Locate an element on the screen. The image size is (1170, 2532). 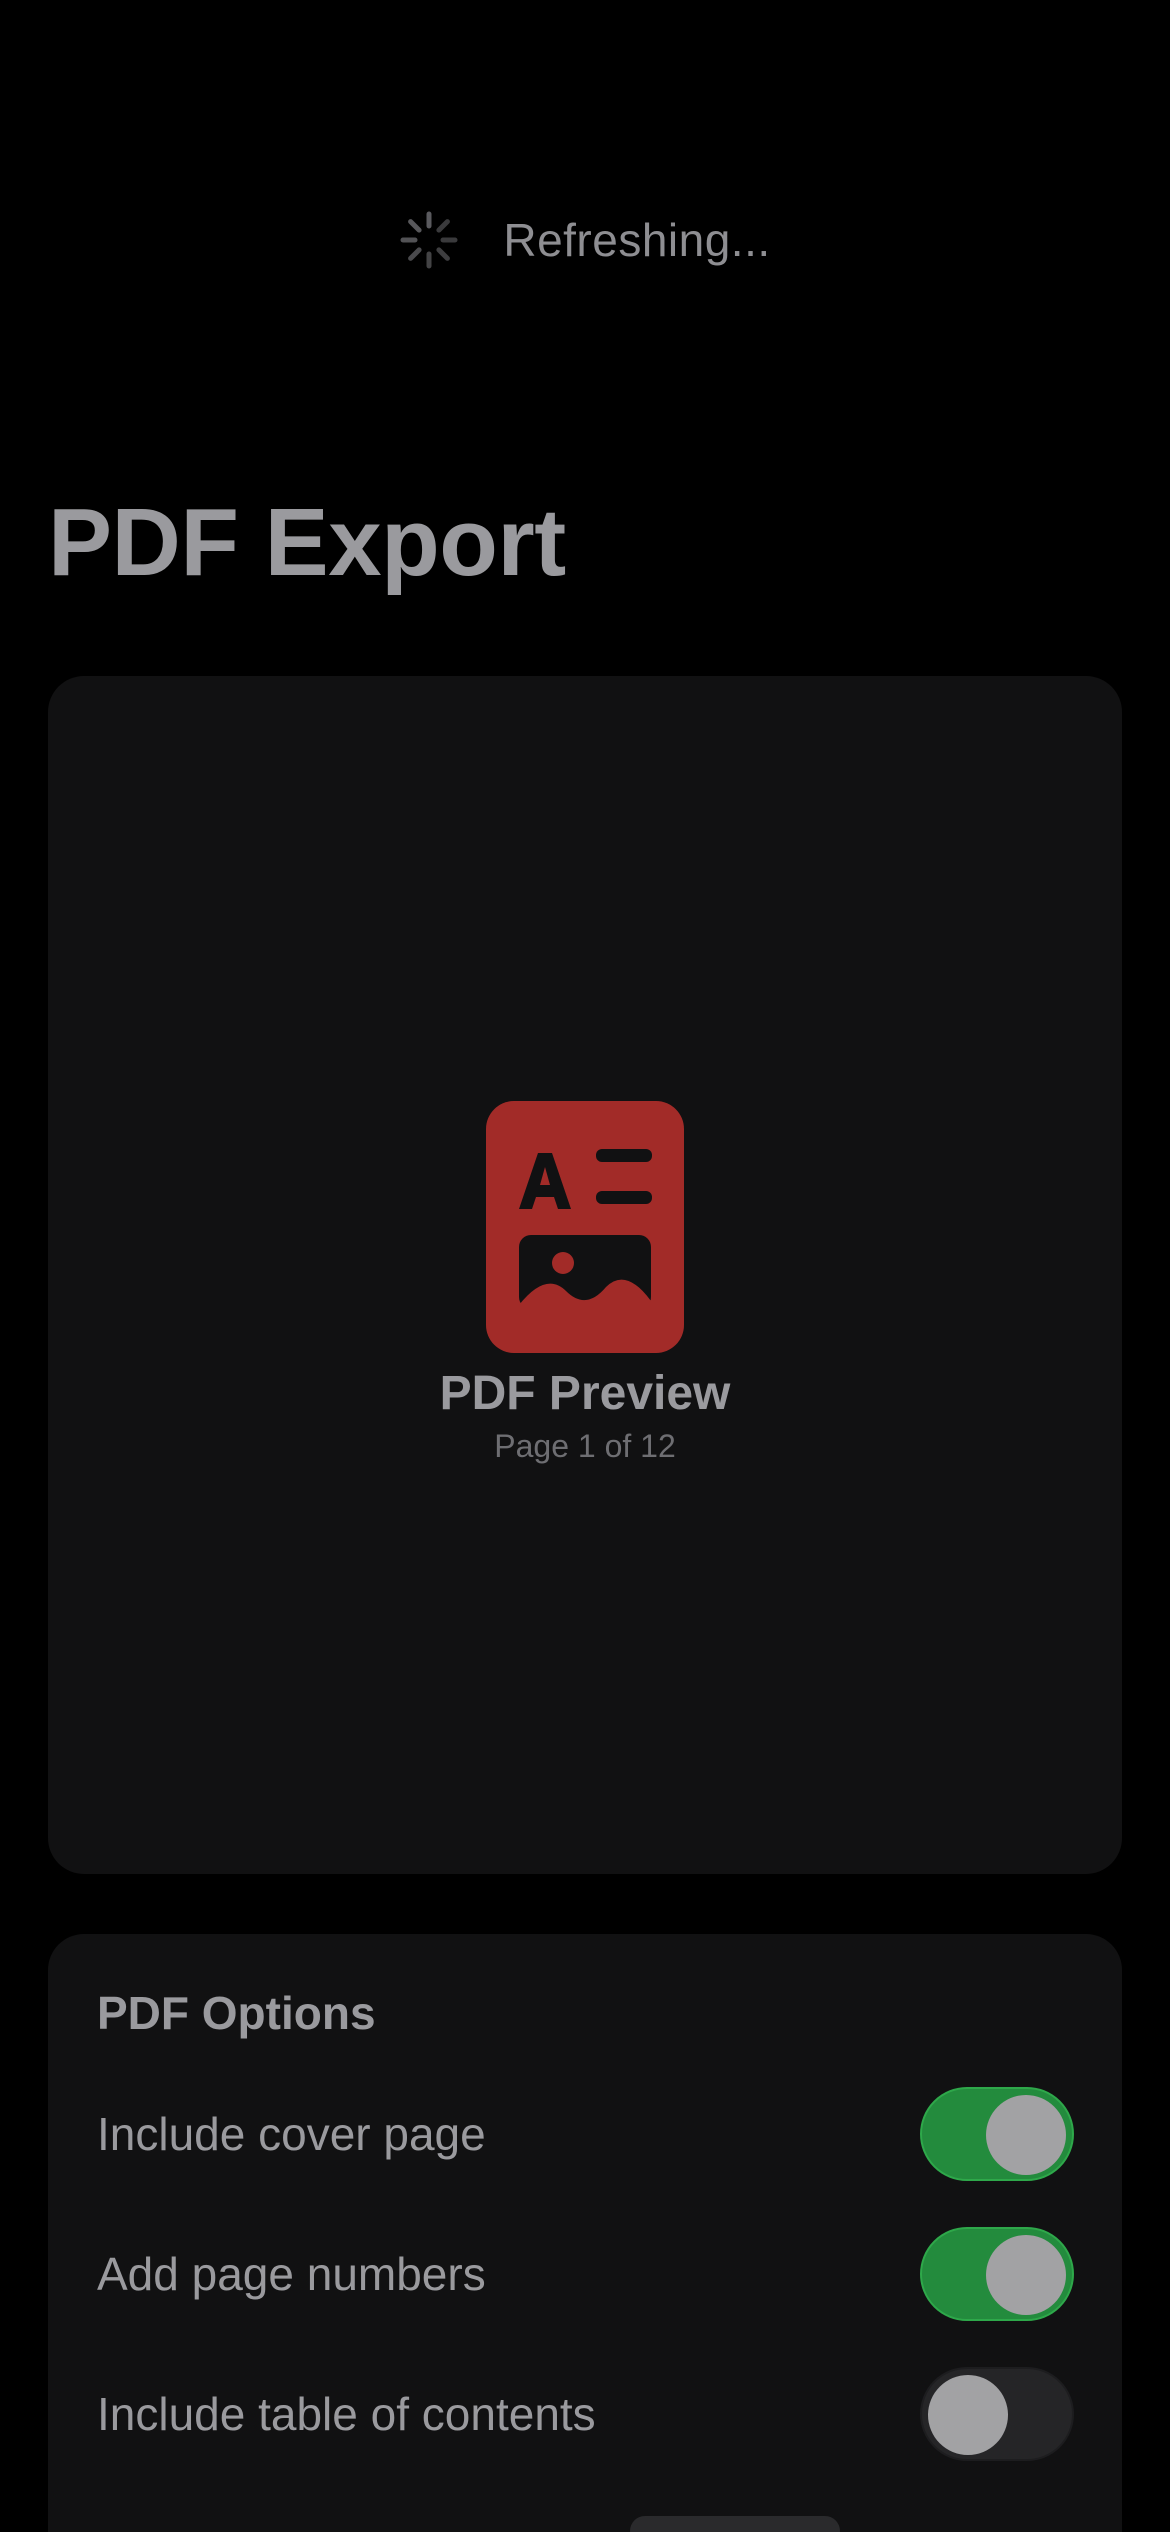
pdf-document-icon is located at coordinates (585, 1227).